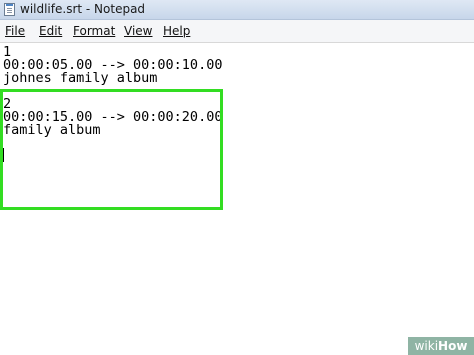 Image resolution: width=474 pixels, height=355 pixels. Describe the element at coordinates (453, 346) in the screenshot. I see `watermark-suffix: How` at that location.